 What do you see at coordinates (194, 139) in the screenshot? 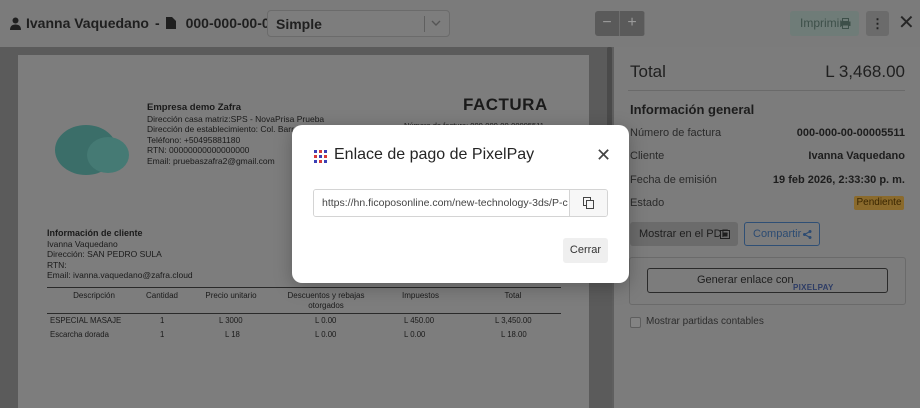
I see `company-line: Teléfono: +50495881180` at bounding box center [194, 139].